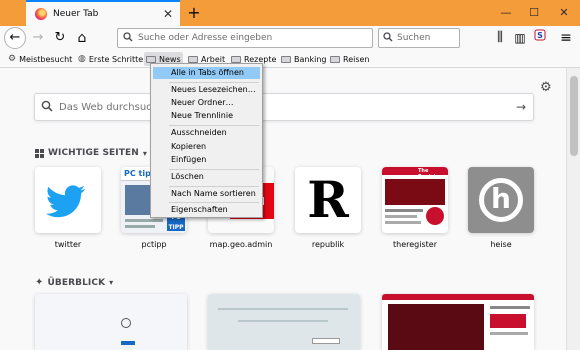 The image size is (580, 350). I want to click on extension-icon: S, so click(540, 38).